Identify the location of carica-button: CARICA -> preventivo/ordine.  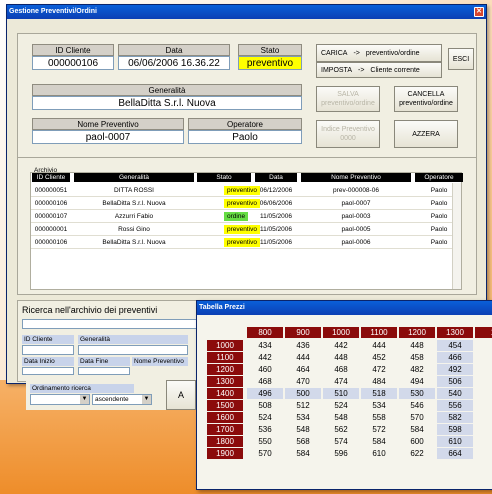
(379, 53).